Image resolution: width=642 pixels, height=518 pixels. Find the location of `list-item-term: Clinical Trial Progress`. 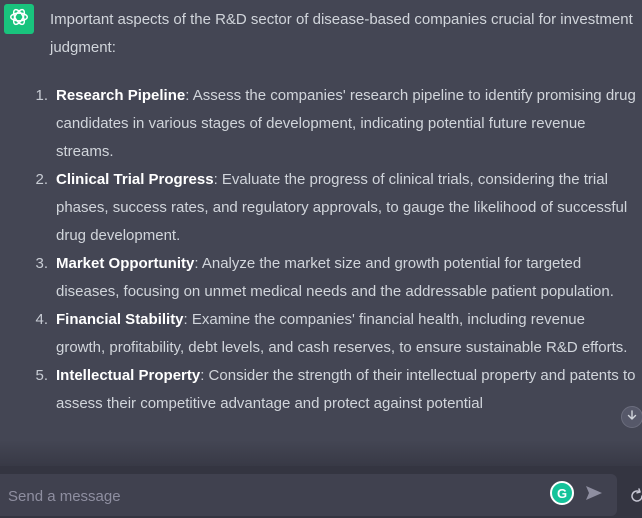

list-item-term: Clinical Trial Progress is located at coordinates (135, 179).